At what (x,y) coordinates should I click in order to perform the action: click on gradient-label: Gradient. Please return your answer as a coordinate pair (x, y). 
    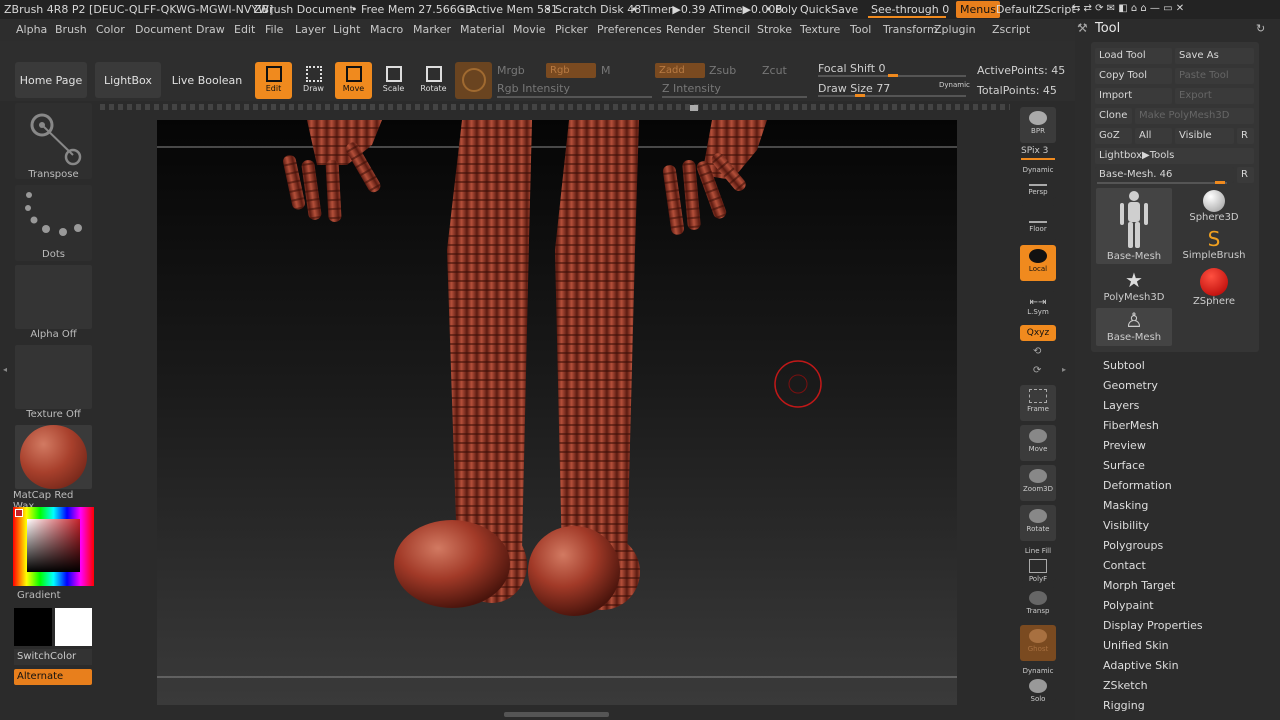
    Looking at the image, I should click on (55, 595).